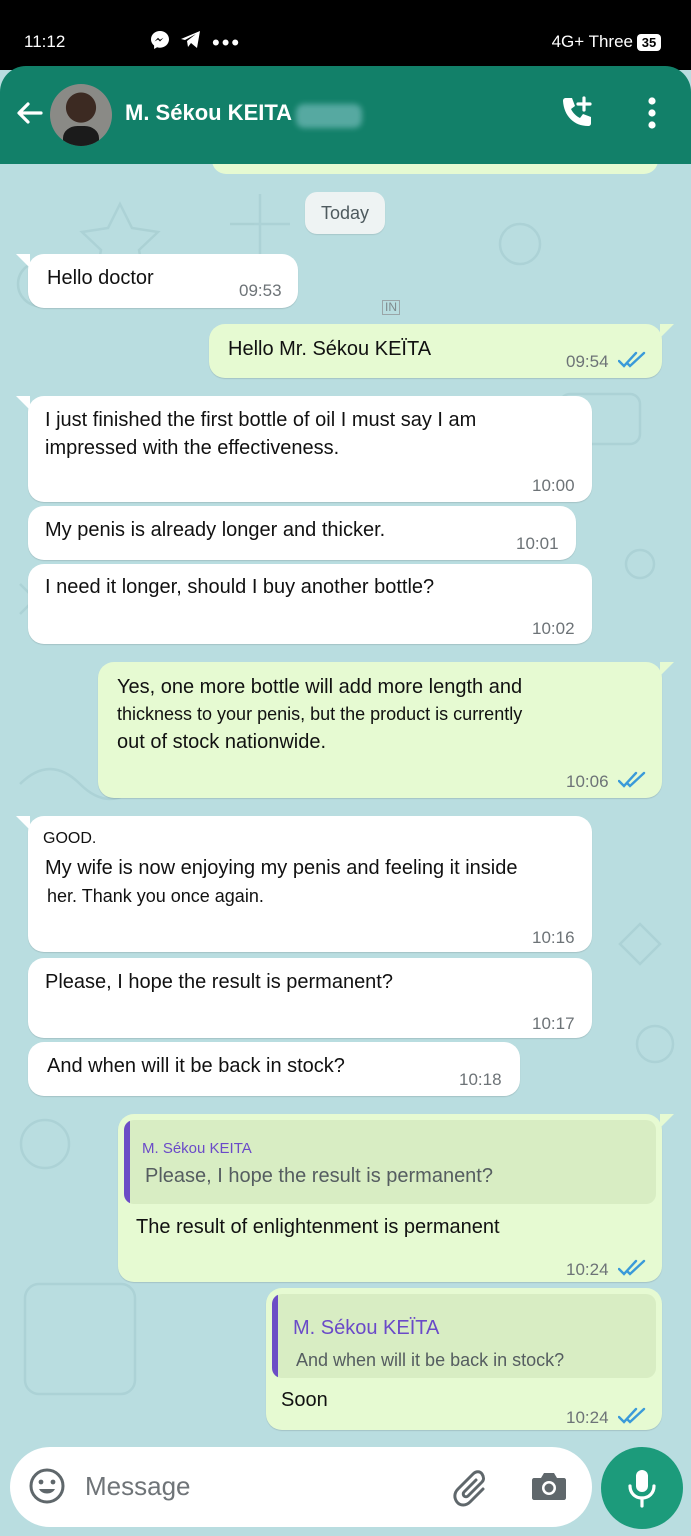 The height and width of the screenshot is (1536, 691). I want to click on network-status: 4G+ Three 35, so click(606, 42).